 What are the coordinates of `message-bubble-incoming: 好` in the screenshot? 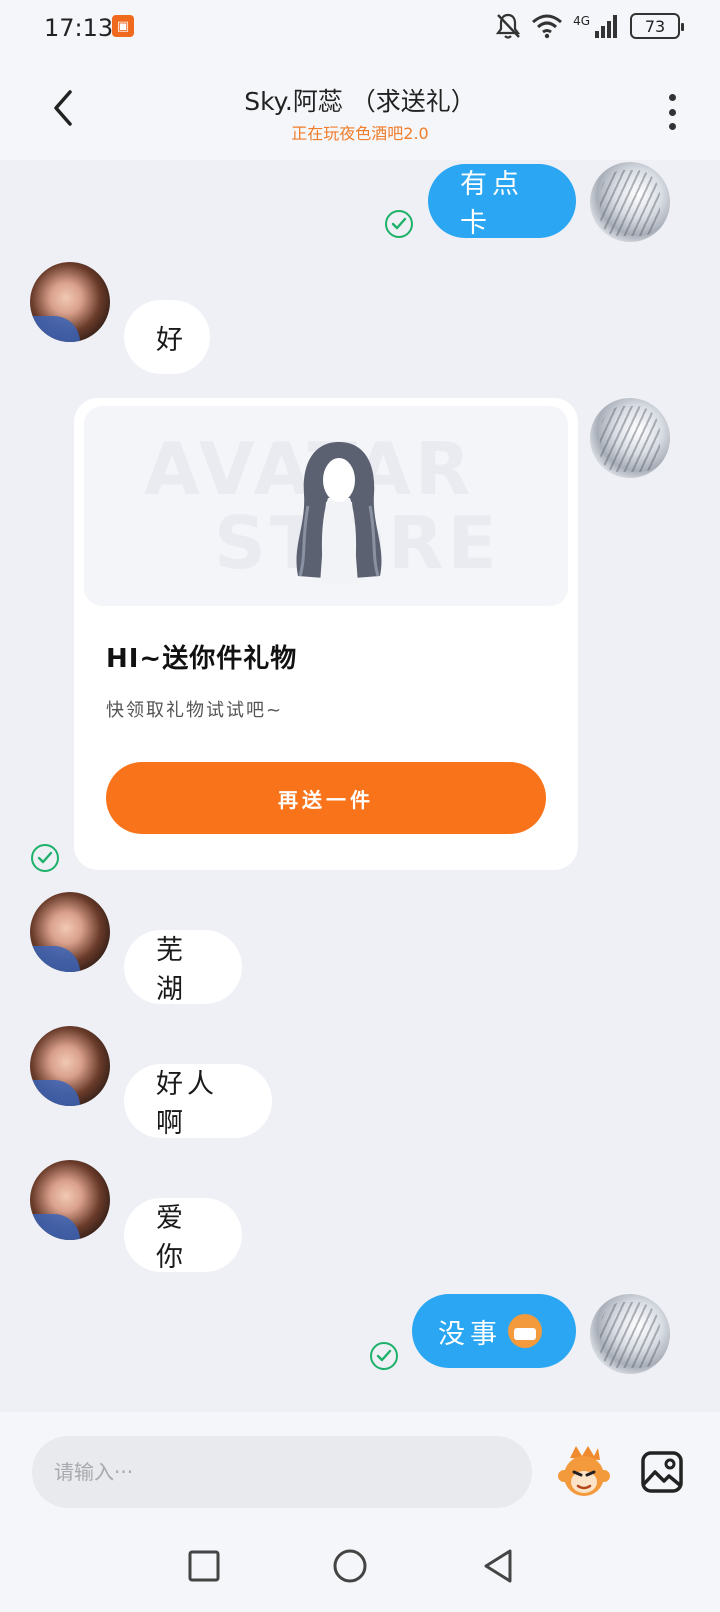 It's located at (167, 337).